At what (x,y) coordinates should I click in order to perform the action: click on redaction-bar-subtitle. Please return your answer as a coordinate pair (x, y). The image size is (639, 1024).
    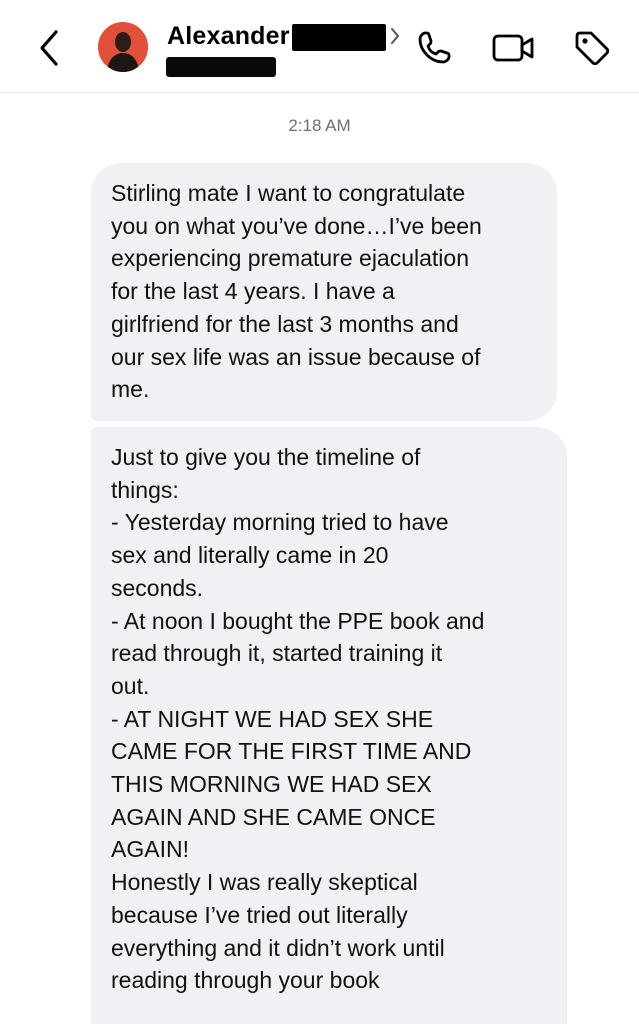
    Looking at the image, I should click on (221, 67).